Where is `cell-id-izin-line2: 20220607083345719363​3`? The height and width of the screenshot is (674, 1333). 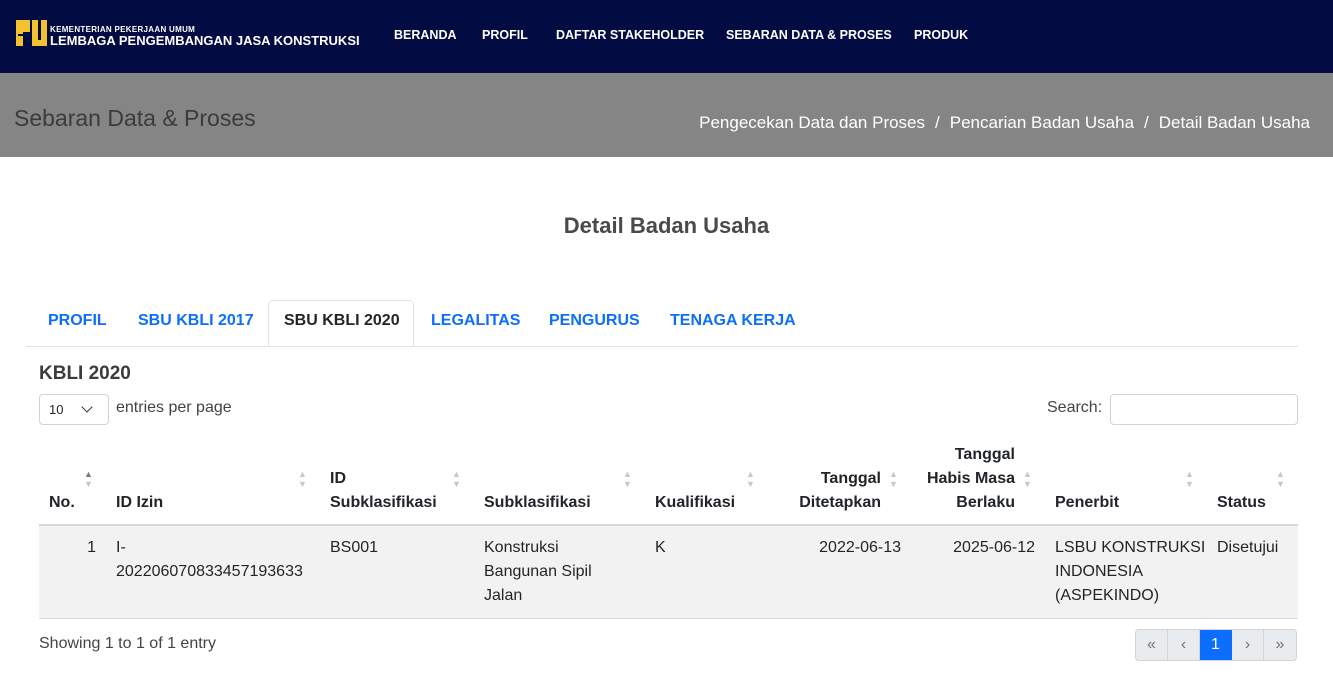 cell-id-izin-line2: 20220607083345719363​3 is located at coordinates (209, 571).